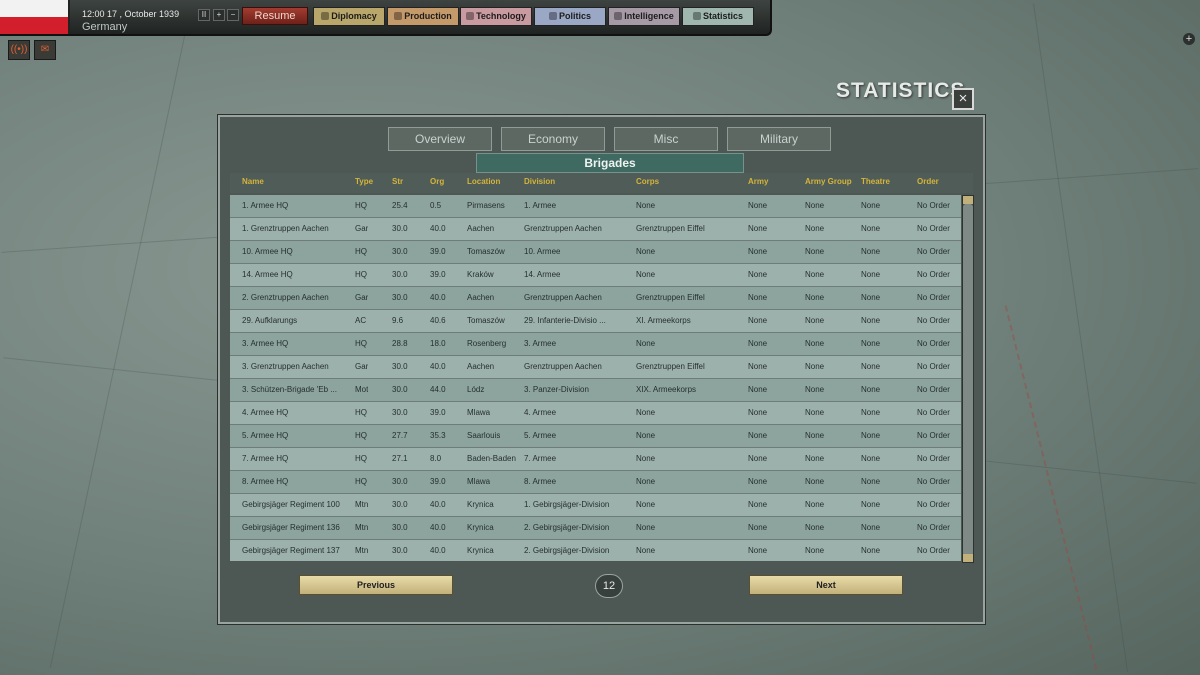  What do you see at coordinates (362, 297) in the screenshot?
I see `table-cell: Gar` at bounding box center [362, 297].